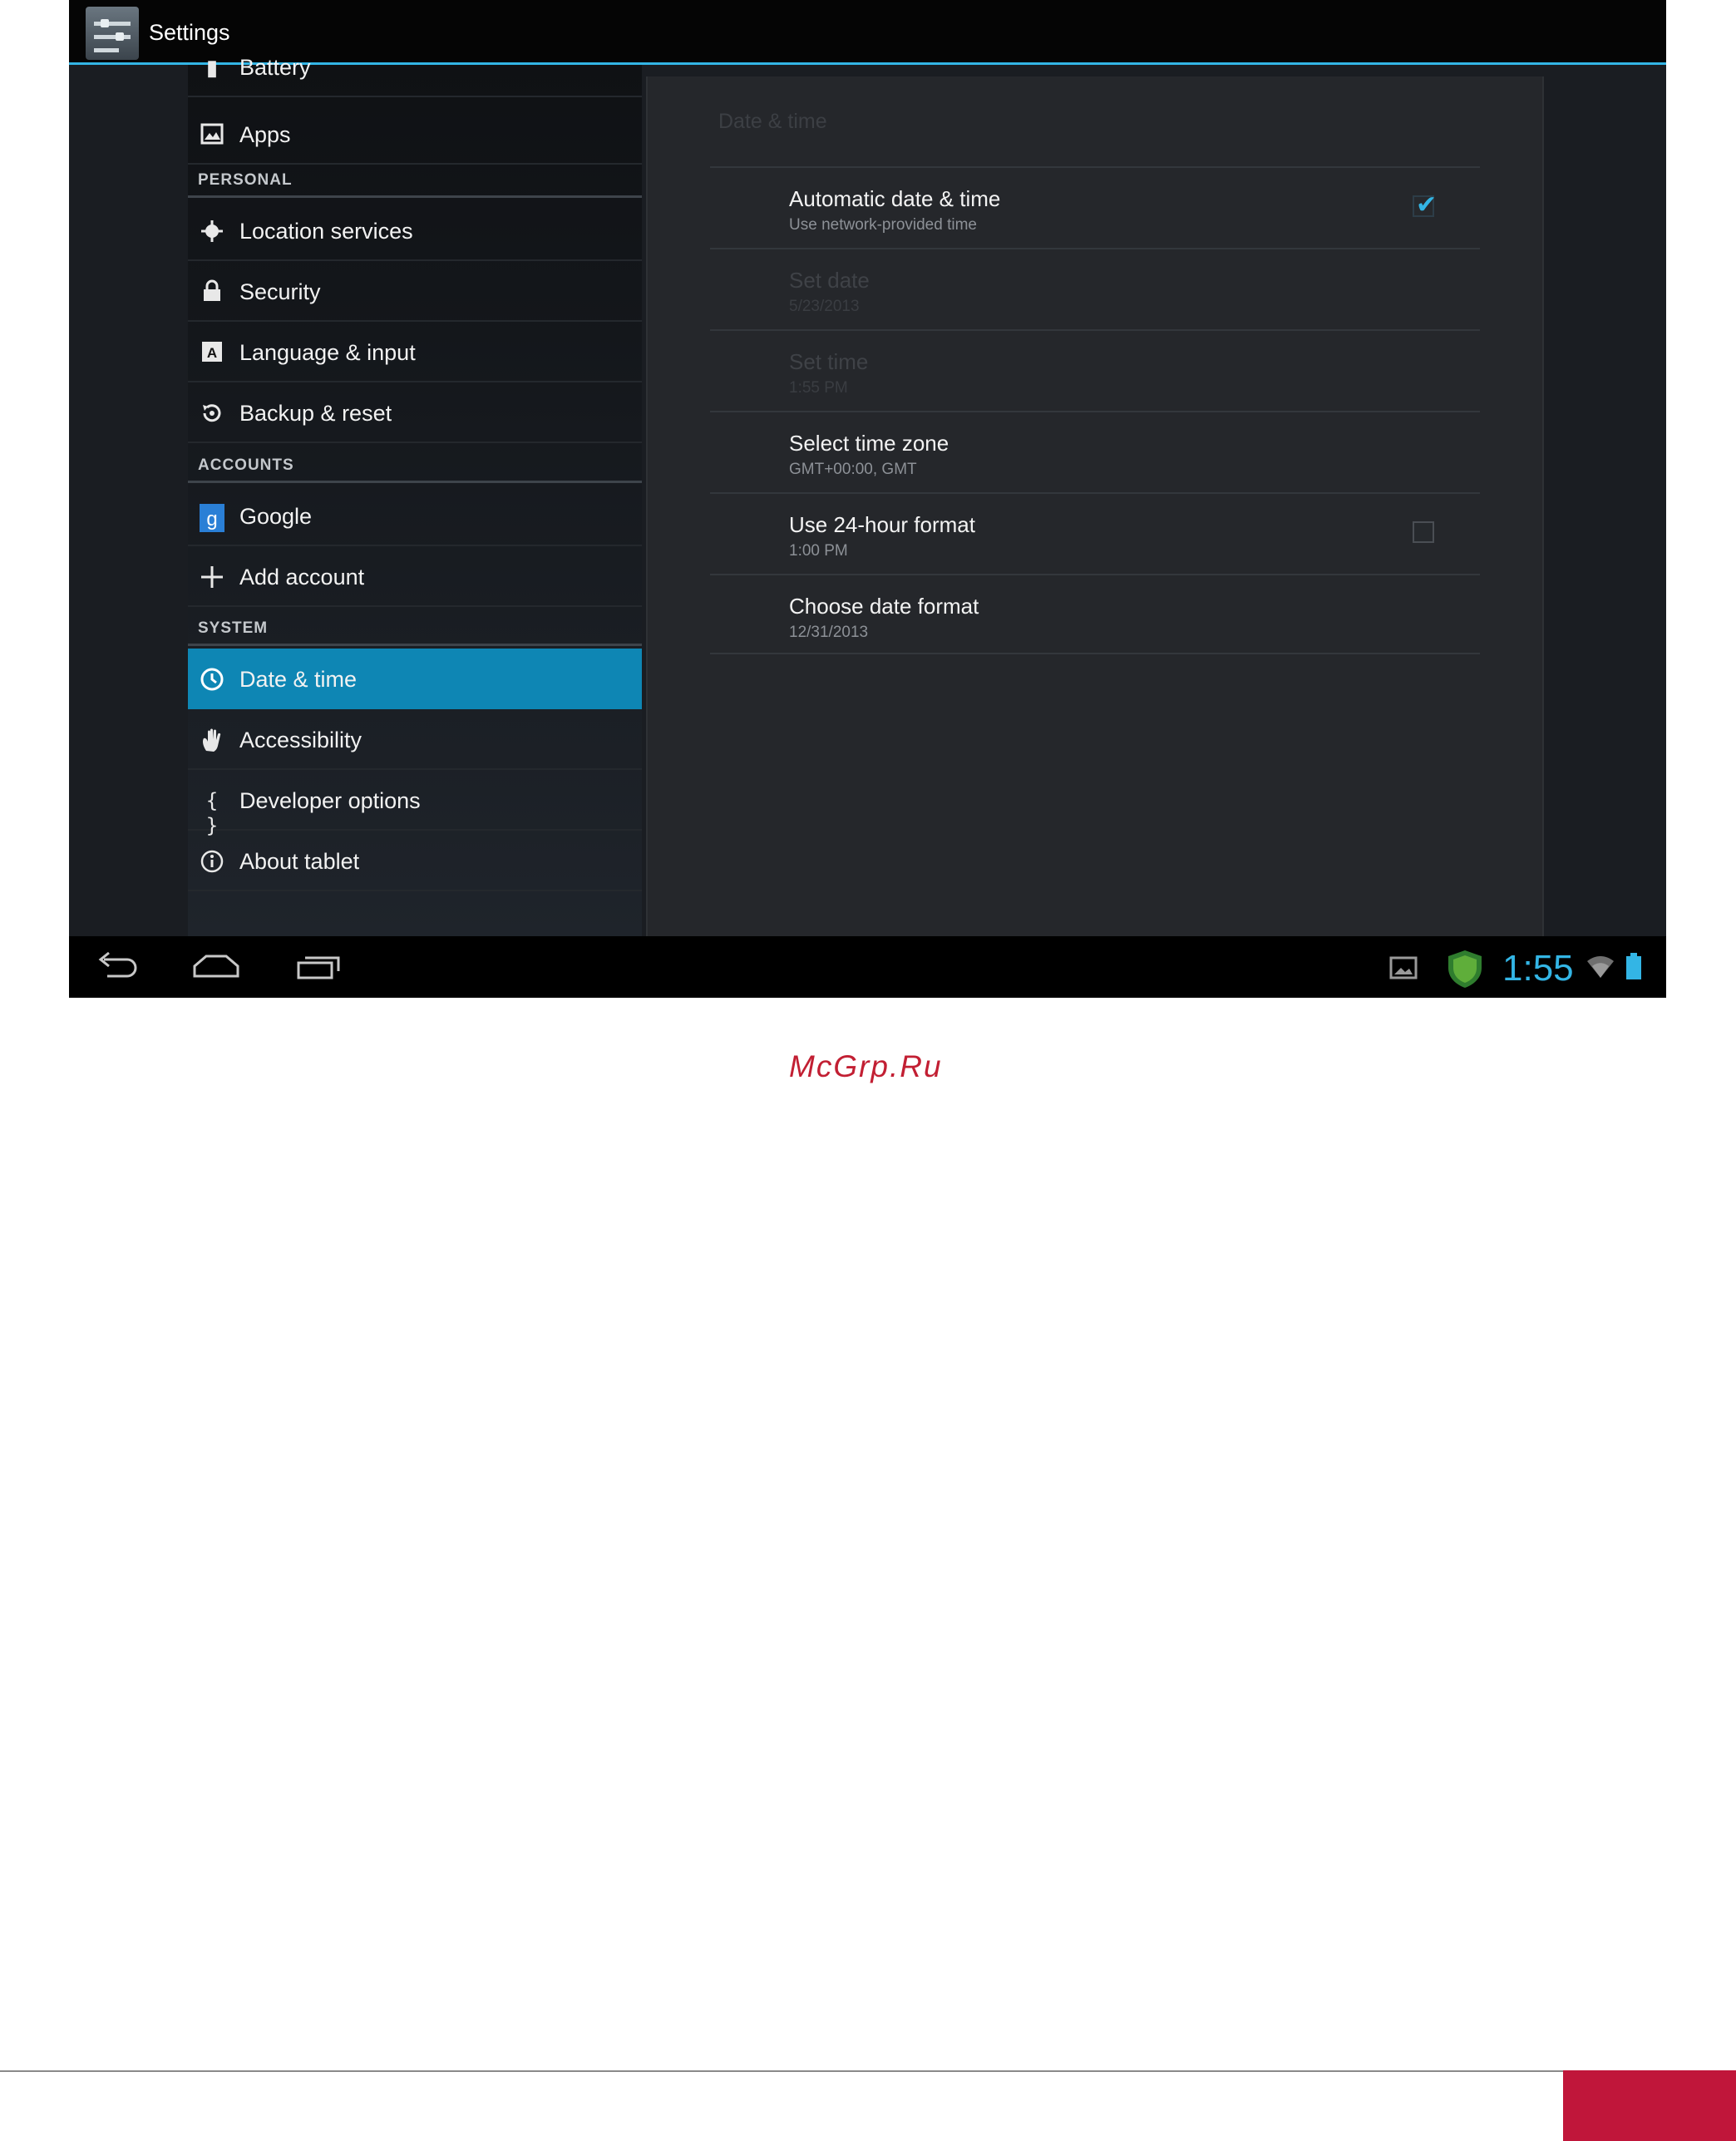 The image size is (1736, 2141). I want to click on sidebar-item-accessibility: Accessibility, so click(415, 740).